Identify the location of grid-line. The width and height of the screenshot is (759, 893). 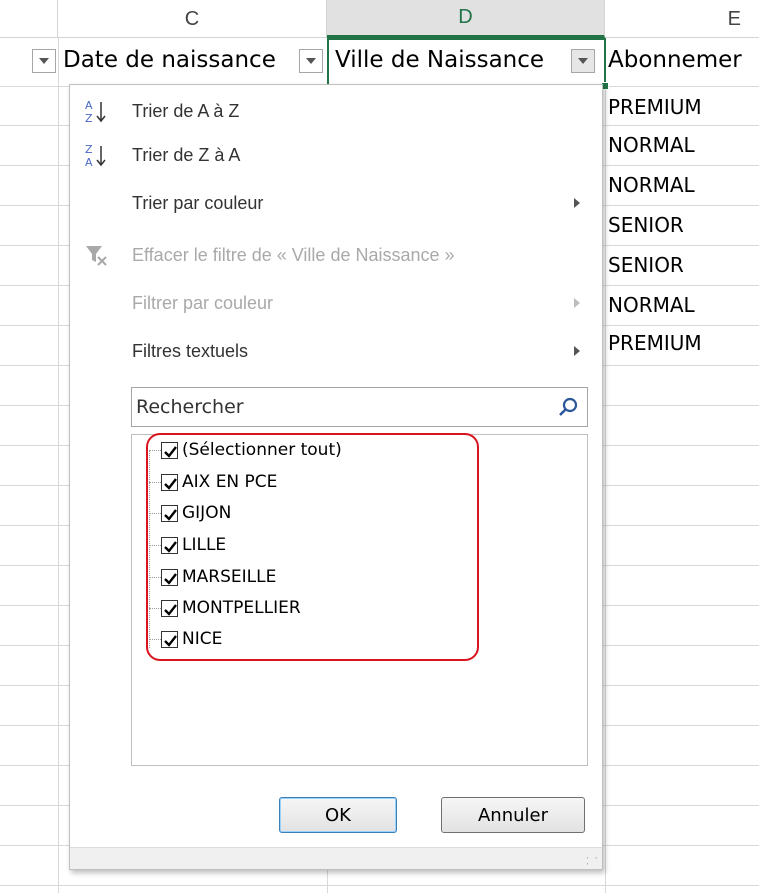
(379, 885).